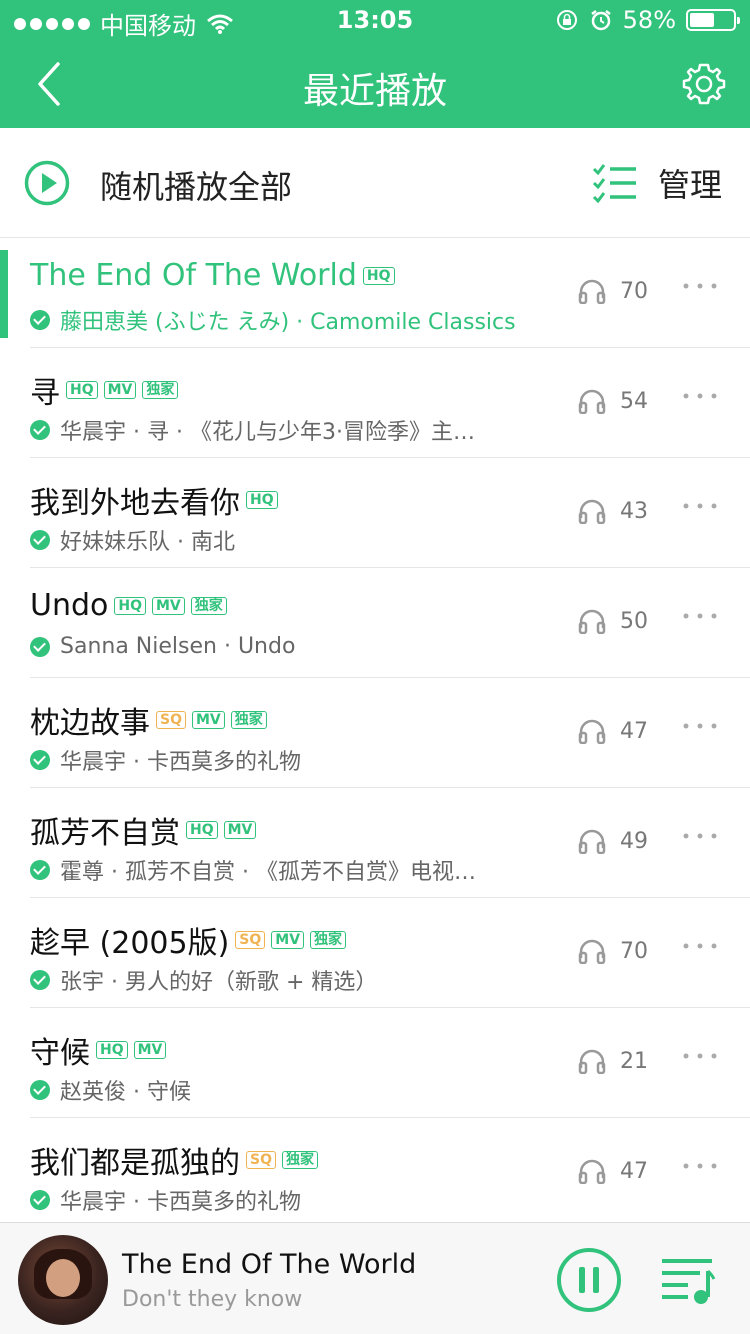 This screenshot has height=1334, width=750. I want to click on play-count-value: 70, so click(634, 951).